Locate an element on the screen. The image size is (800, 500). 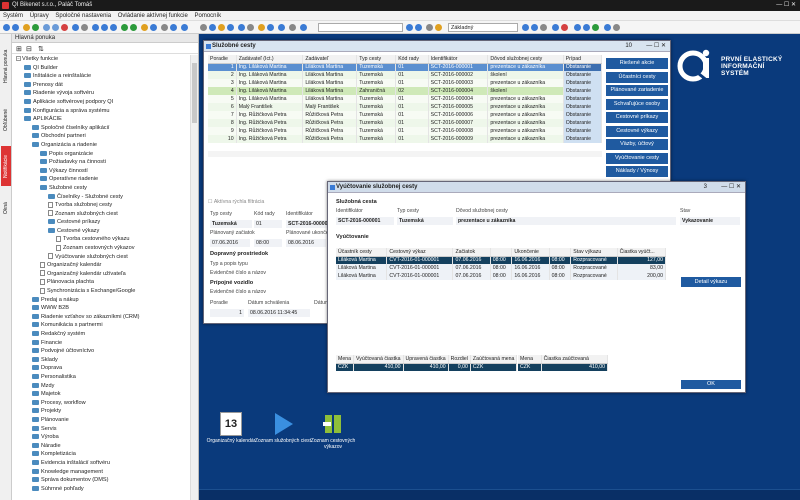
column-header: Účastník cesty is located at coordinates (362, 252).